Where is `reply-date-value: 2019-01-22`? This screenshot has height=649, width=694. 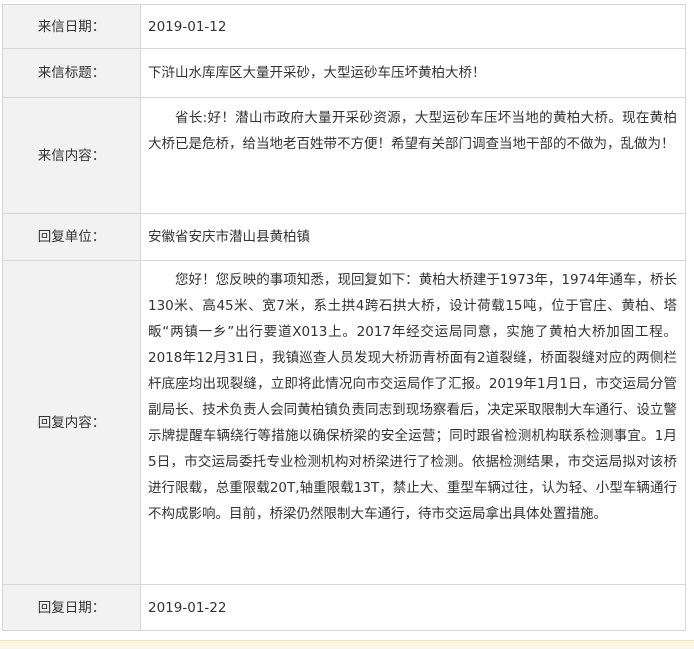 reply-date-value: 2019-01-22 is located at coordinates (413, 607).